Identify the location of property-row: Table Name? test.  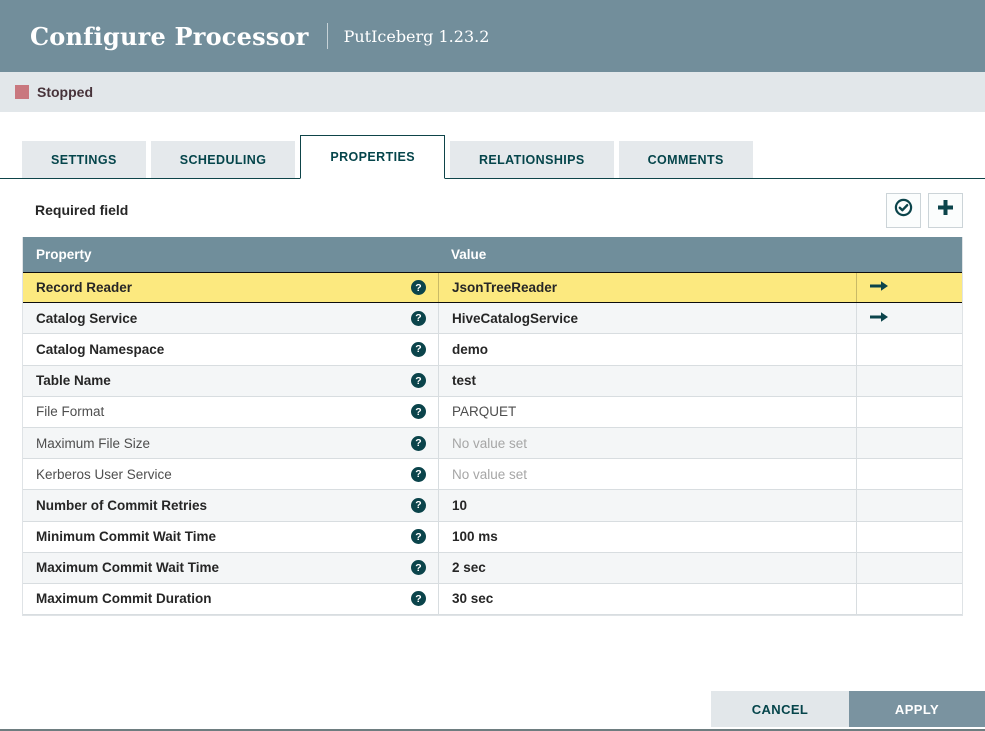
(492, 381).